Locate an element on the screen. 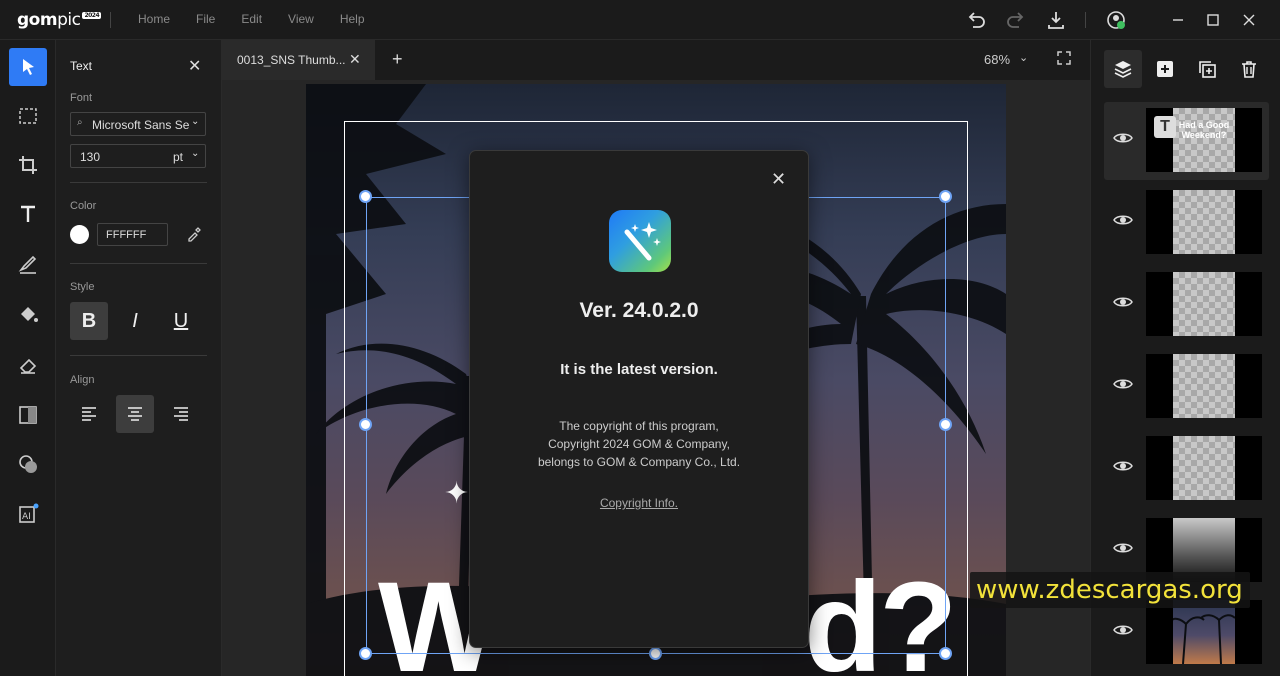 The height and width of the screenshot is (676, 1280). search-icon: ⌕ is located at coordinates (80, 122).